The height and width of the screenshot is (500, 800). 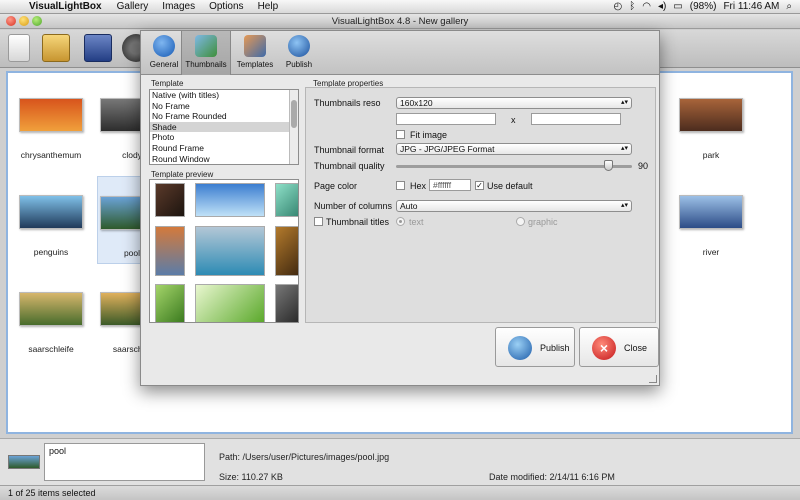 What do you see at coordinates (226, 6) in the screenshot?
I see `menu-options: Options` at bounding box center [226, 6].